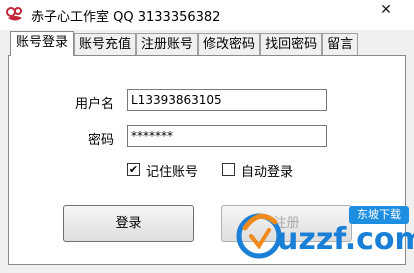  Describe the element at coordinates (227, 100) in the screenshot. I see `username-input: L13393863105` at that location.